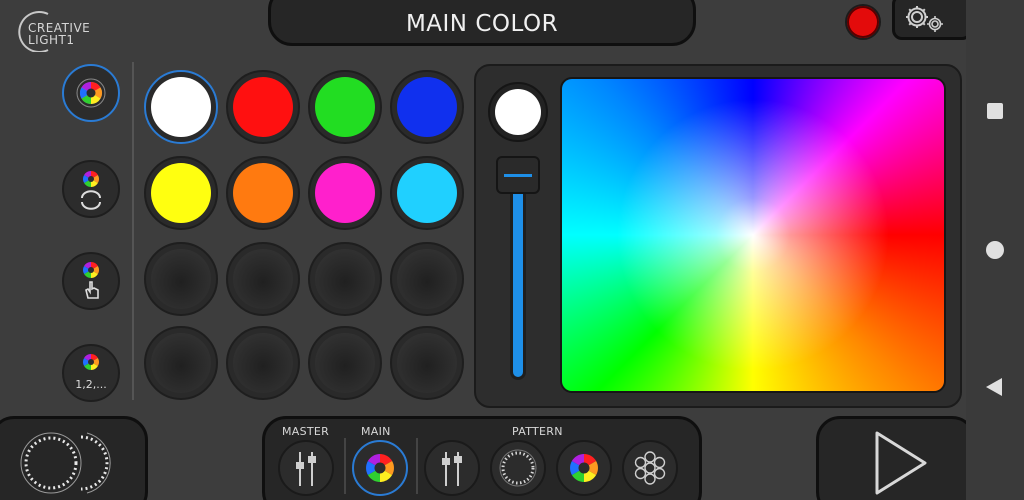 The width and height of the screenshot is (1024, 500). I want to click on sidebar-item-color-touch, so click(91, 281).